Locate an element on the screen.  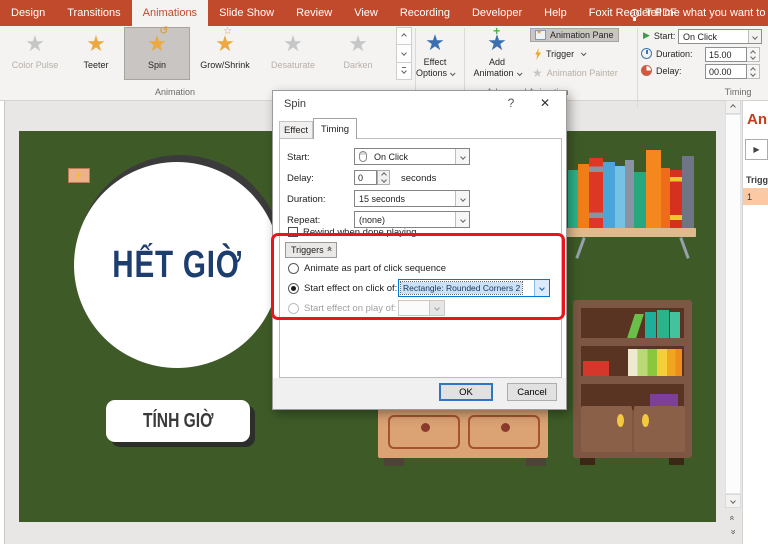
tab-recording: Recording is located at coordinates (425, 13).